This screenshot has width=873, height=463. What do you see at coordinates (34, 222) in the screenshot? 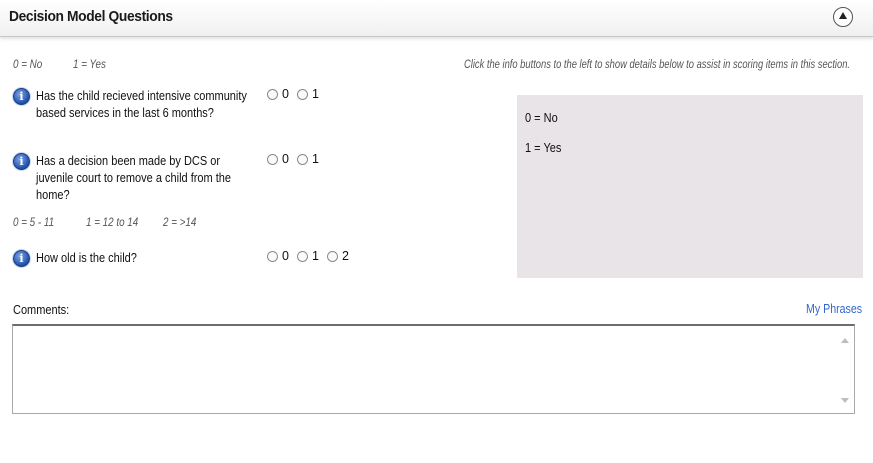
I see `legend-age-0: 0 = 5 - 11` at bounding box center [34, 222].